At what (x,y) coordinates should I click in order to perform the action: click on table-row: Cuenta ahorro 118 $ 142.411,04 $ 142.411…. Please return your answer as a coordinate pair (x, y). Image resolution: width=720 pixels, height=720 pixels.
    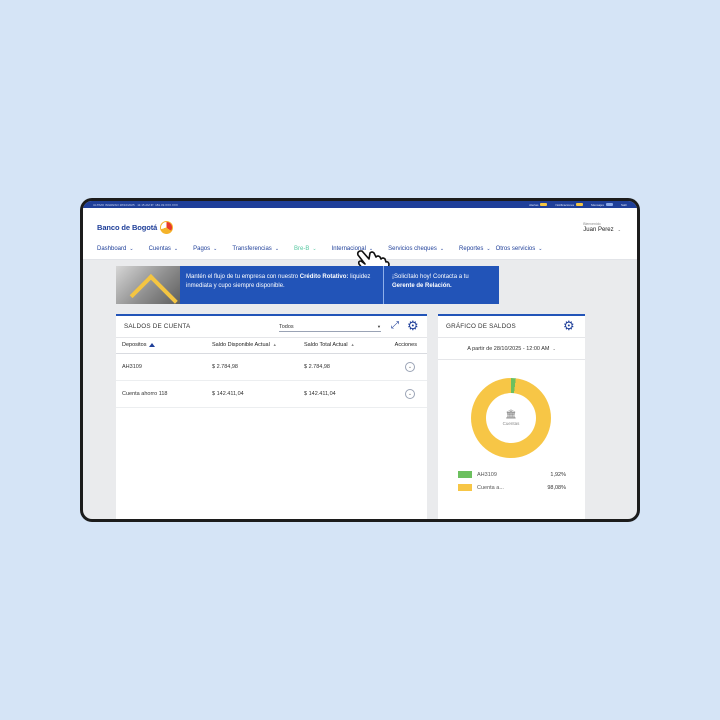
    Looking at the image, I should click on (271, 394).